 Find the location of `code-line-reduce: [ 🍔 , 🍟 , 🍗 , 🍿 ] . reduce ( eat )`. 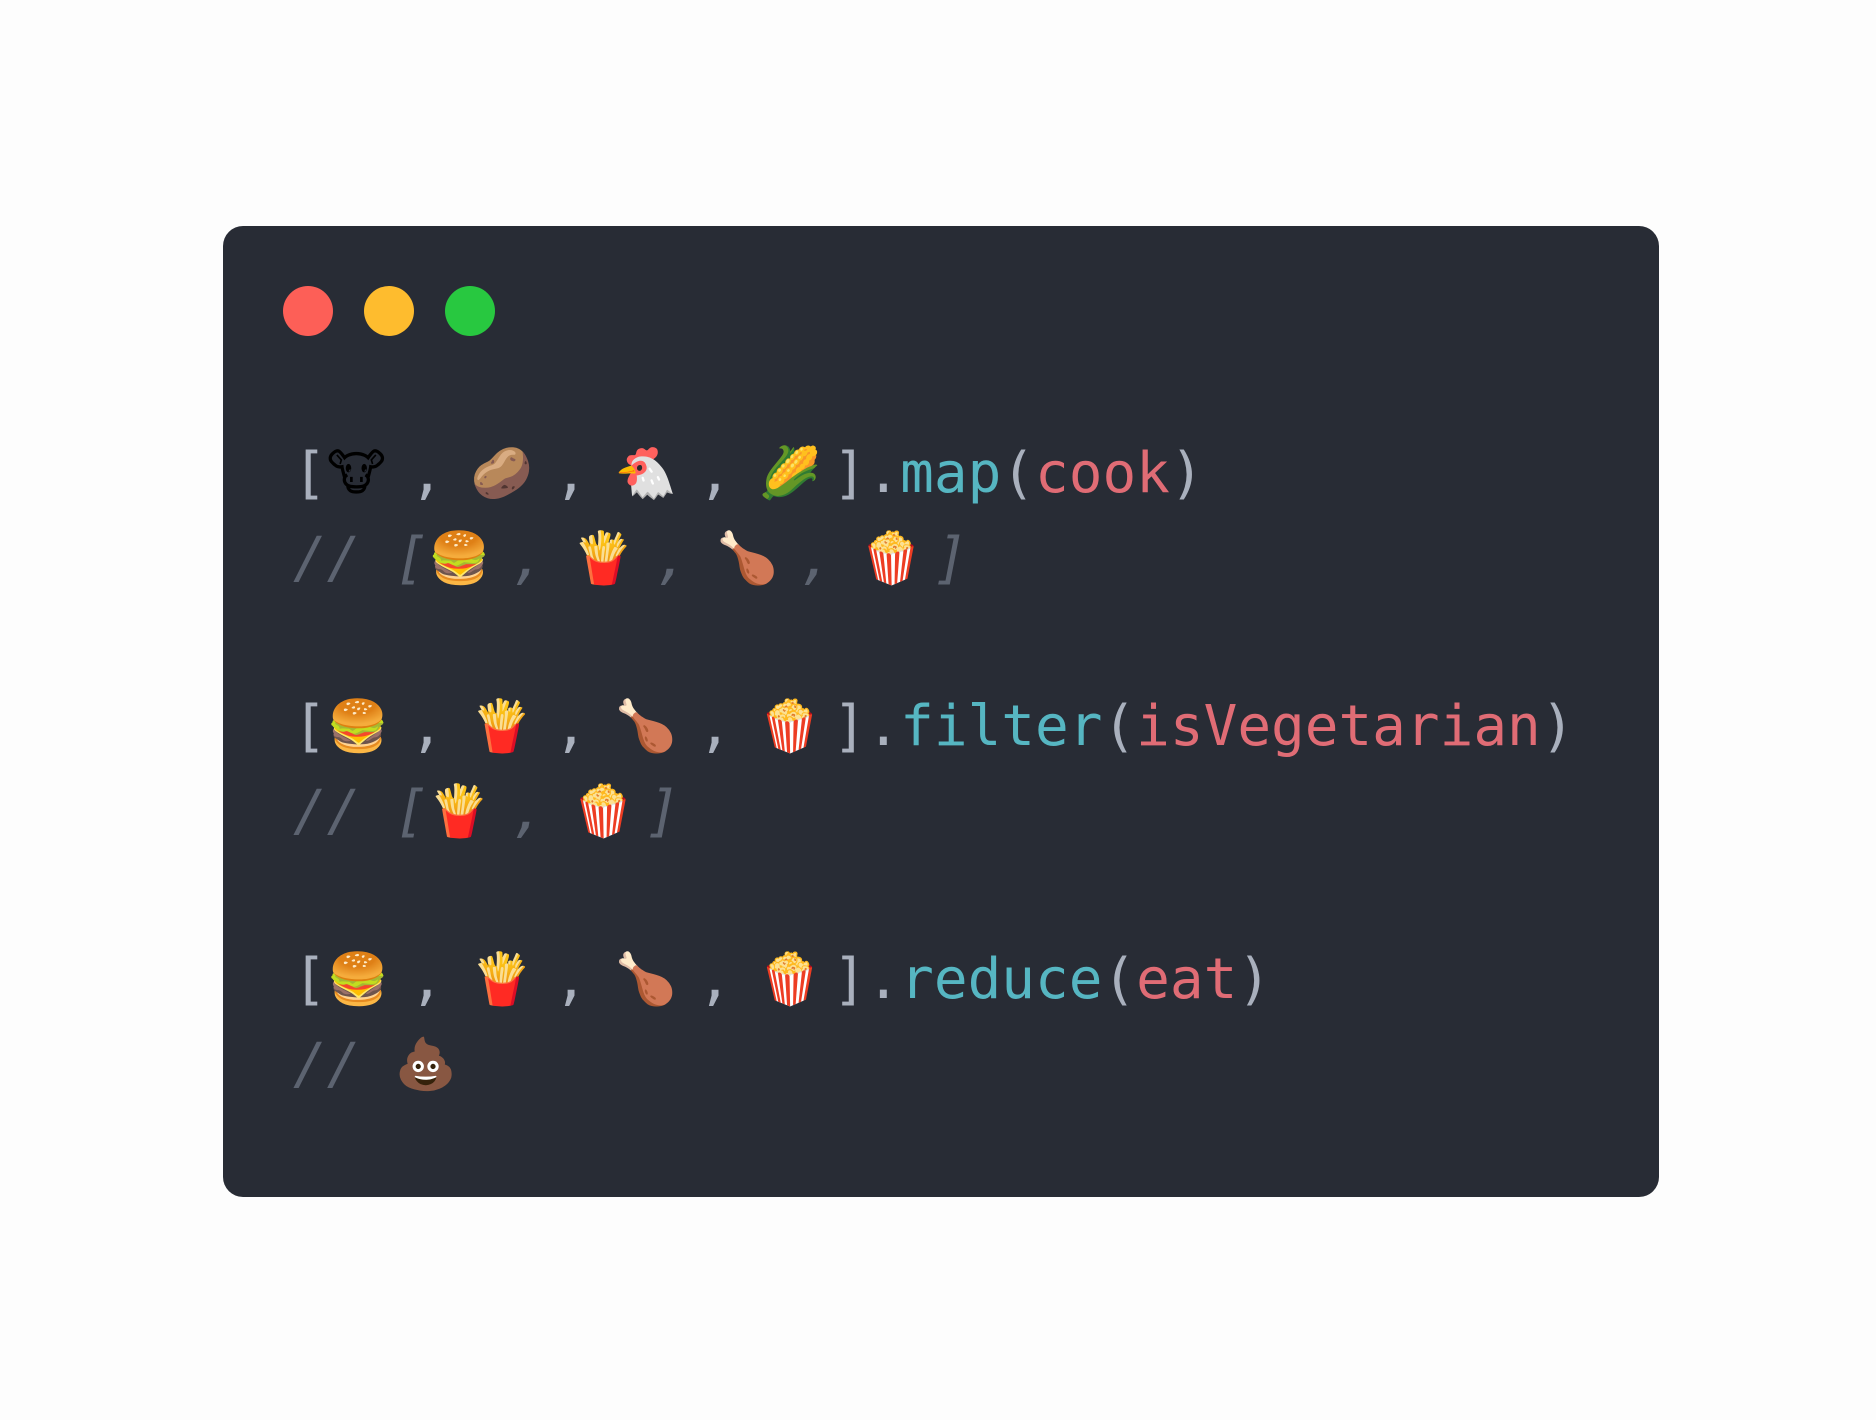

code-line-reduce: [ 🍔 , 🍟 , 🍗 , 🍿 ] . reduce ( eat ) is located at coordinates (956, 979).